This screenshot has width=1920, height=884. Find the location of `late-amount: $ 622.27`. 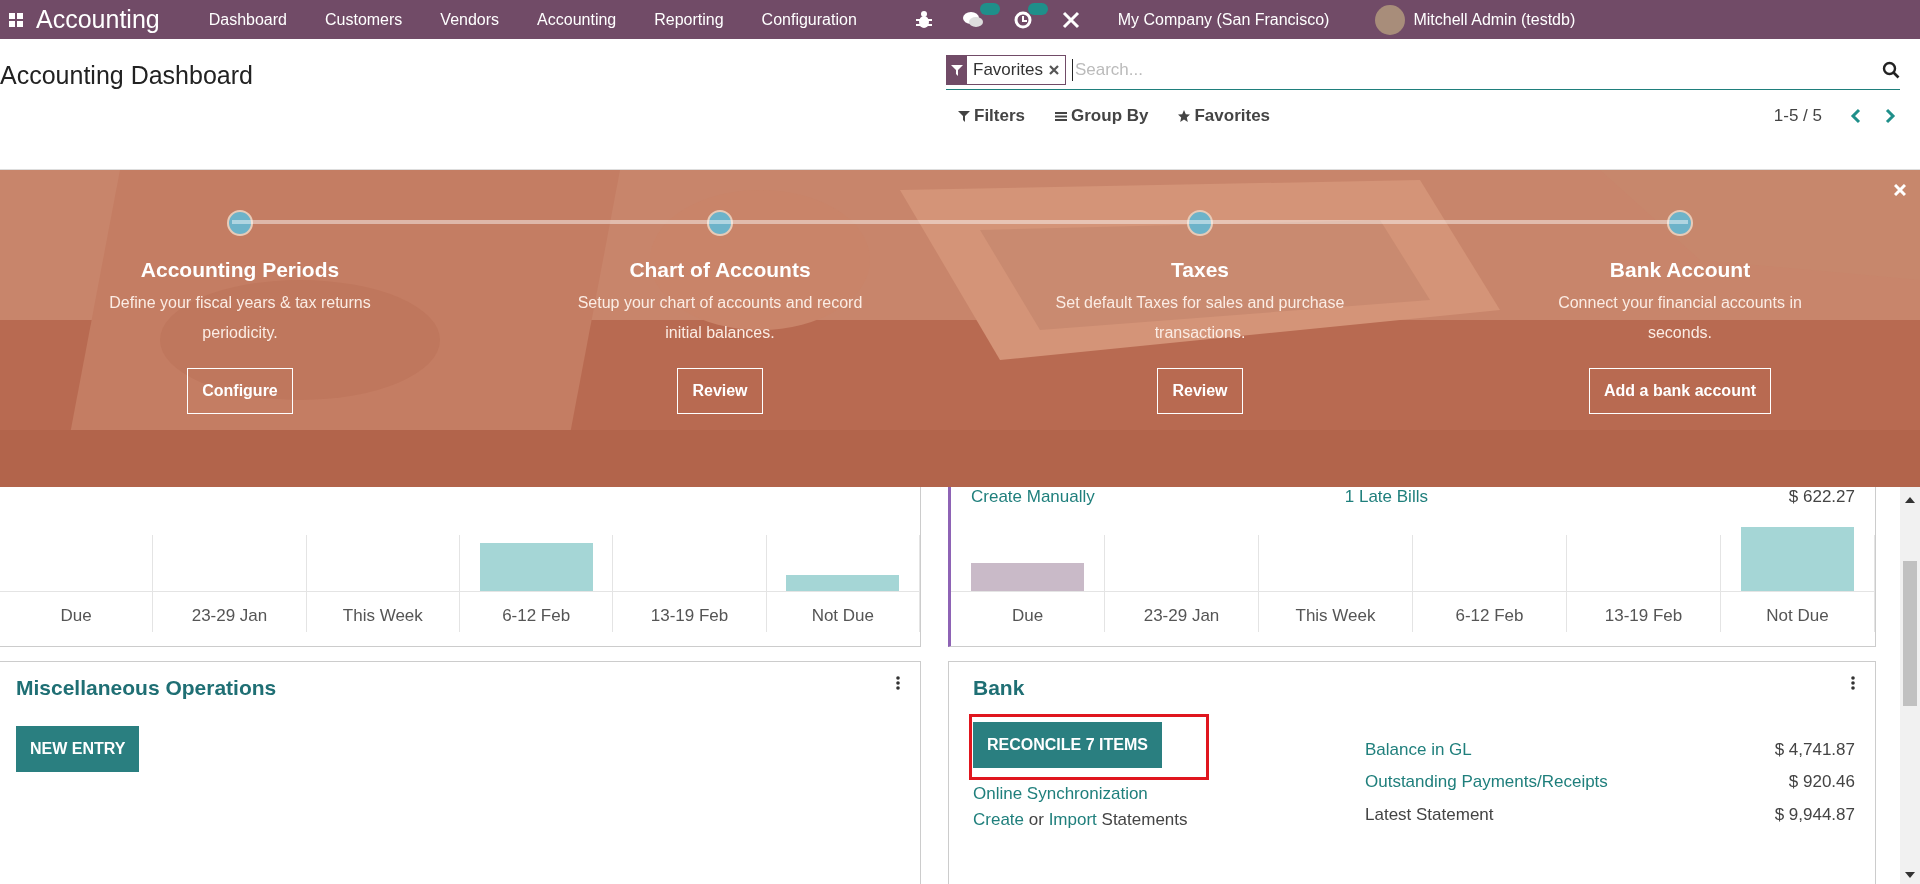

late-amount: $ 622.27 is located at coordinates (1821, 497).